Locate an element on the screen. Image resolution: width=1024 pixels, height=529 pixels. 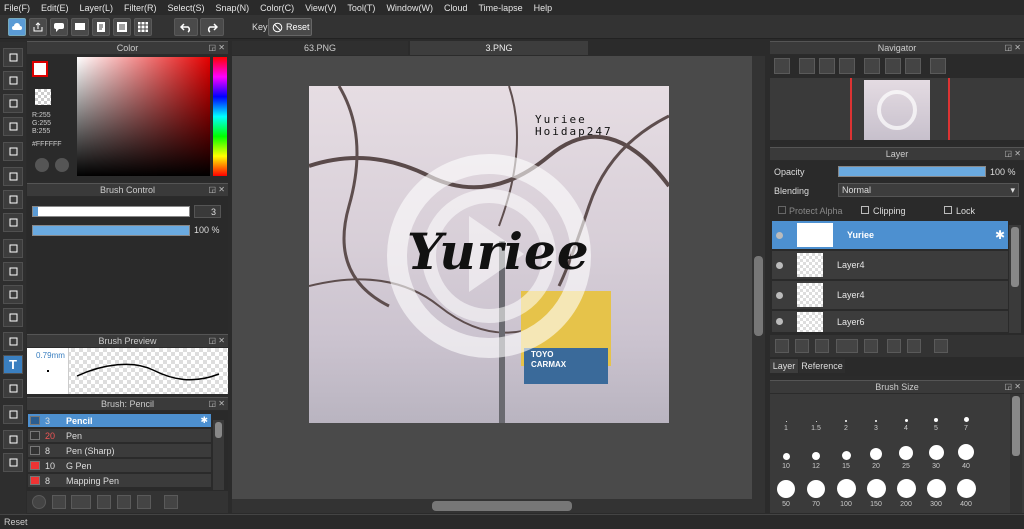
eyedropper-pen-icon is located at coordinates (13, 414).